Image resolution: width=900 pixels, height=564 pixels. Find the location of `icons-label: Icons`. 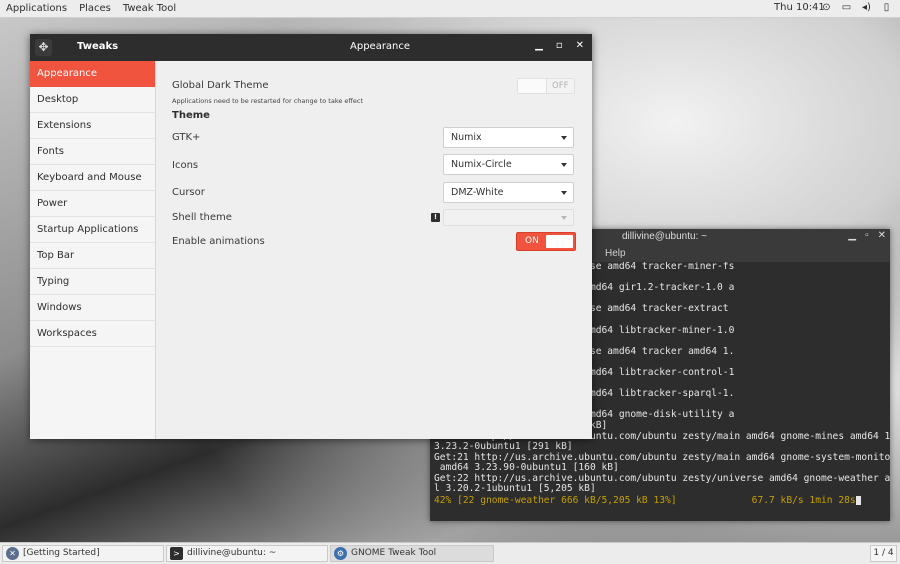

icons-label: Icons is located at coordinates (185, 165).